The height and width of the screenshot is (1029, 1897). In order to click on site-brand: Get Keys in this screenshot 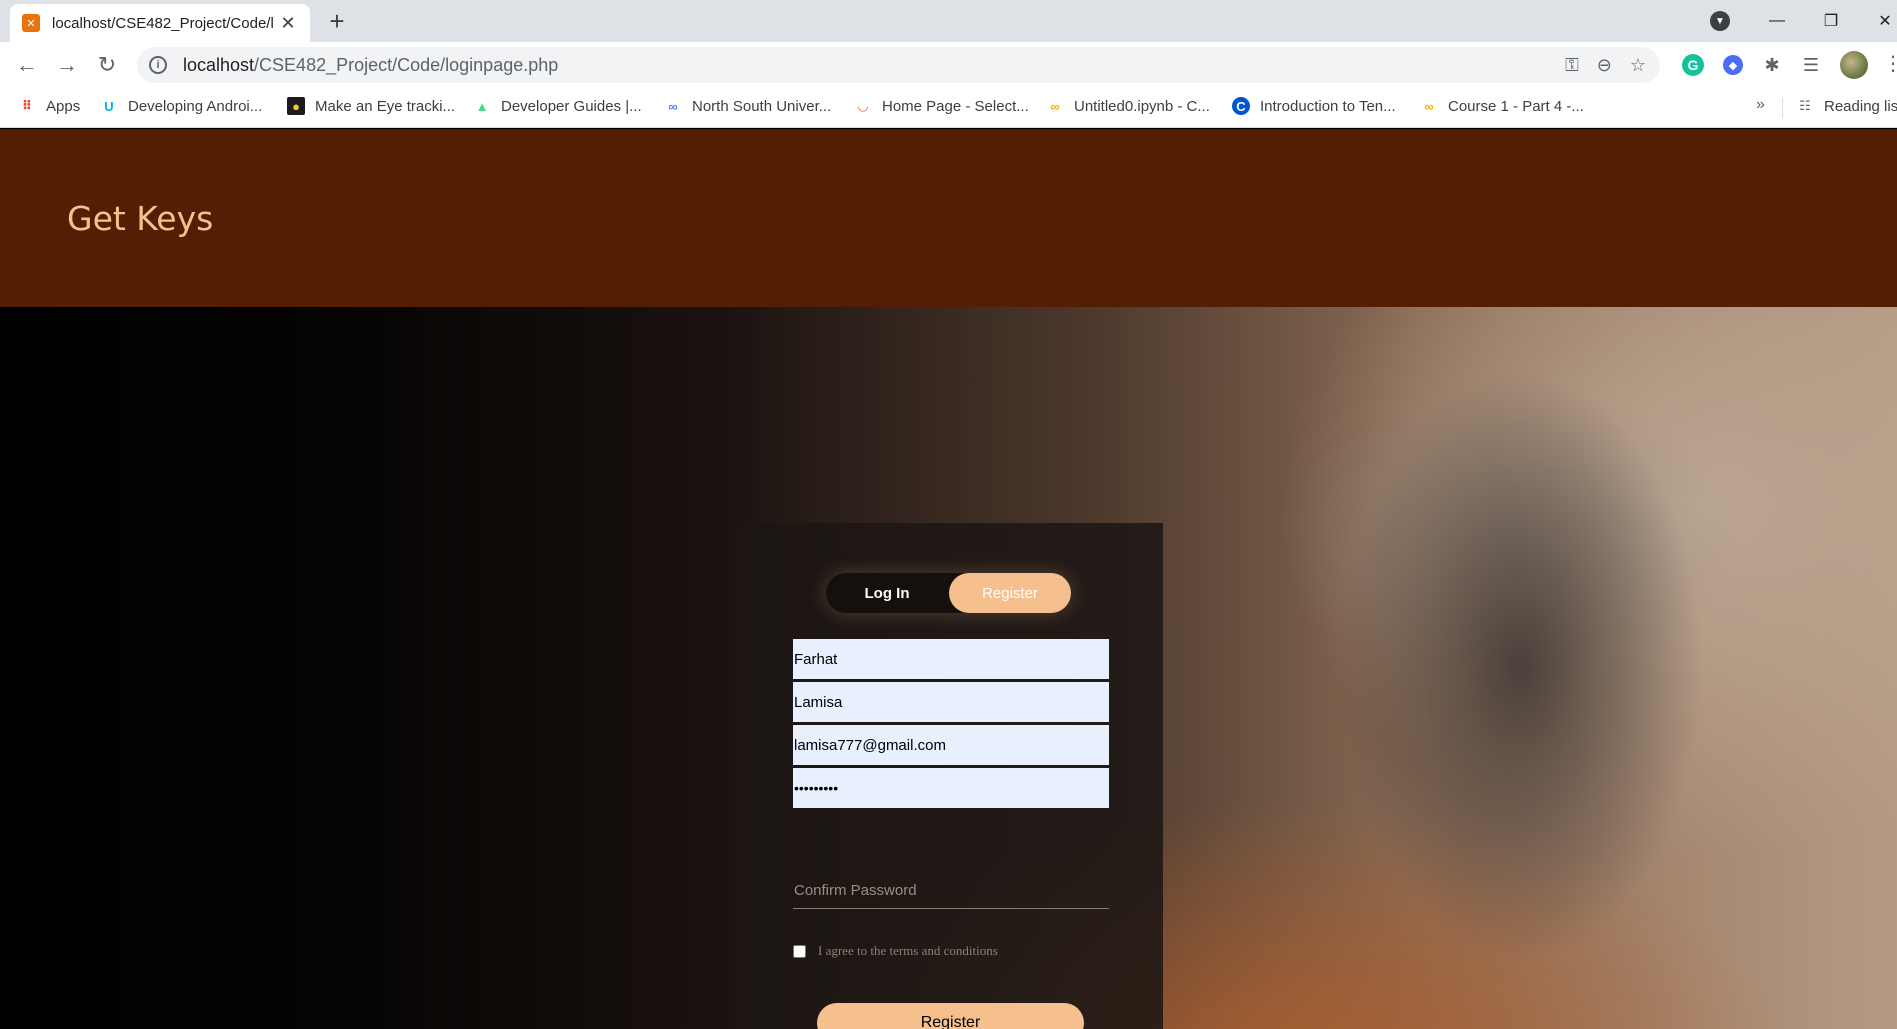, I will do `click(140, 218)`.